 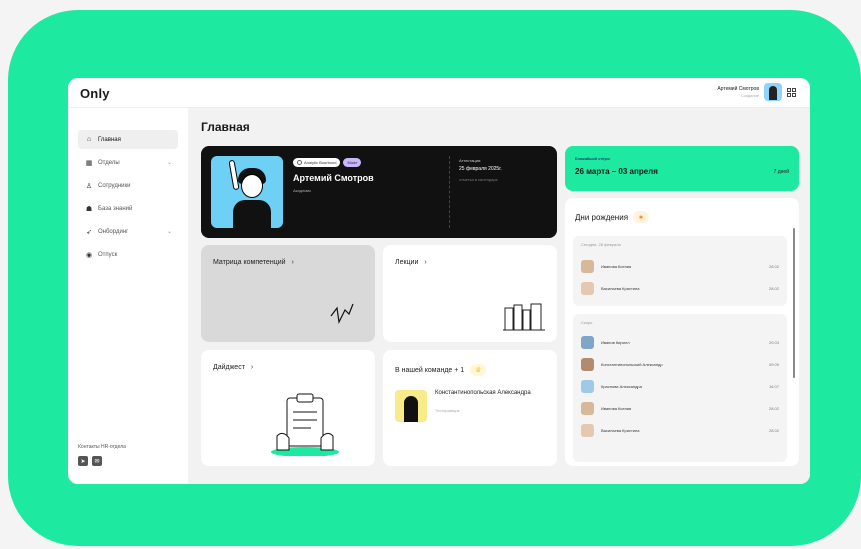 I want to click on top-bar: Only Артемий Смотров Создание, so click(x=439, y=93).